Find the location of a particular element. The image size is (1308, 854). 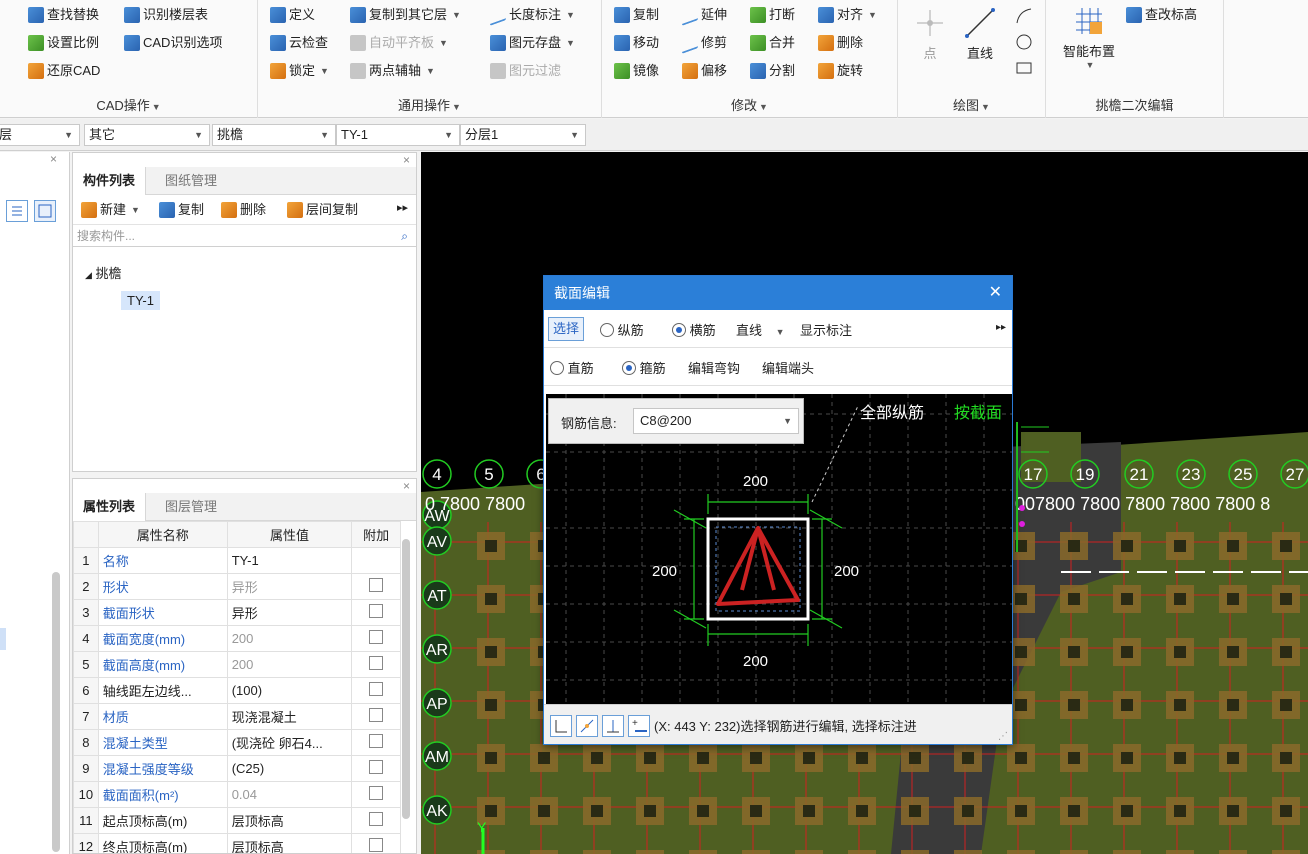

edit-end-button: 编辑端头 is located at coordinates (788, 367).